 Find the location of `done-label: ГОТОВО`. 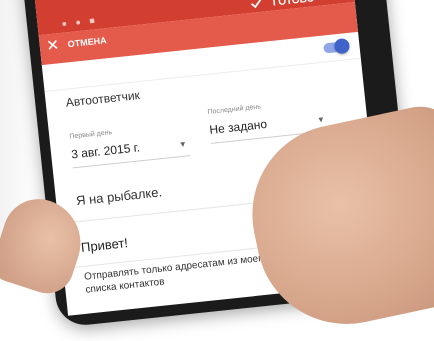

done-label: ГОТОВО is located at coordinates (293, 4).